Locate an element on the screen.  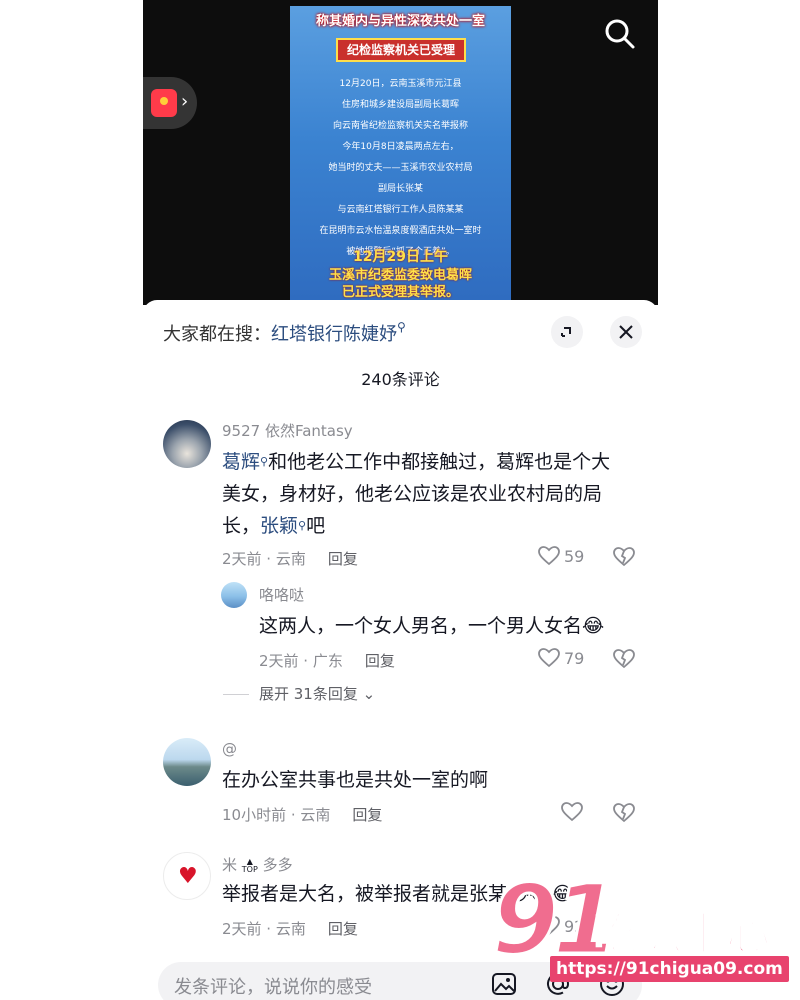
poster-line: 她当时的丈夫——玉溪市农业农村局 is located at coordinates (400, 168).